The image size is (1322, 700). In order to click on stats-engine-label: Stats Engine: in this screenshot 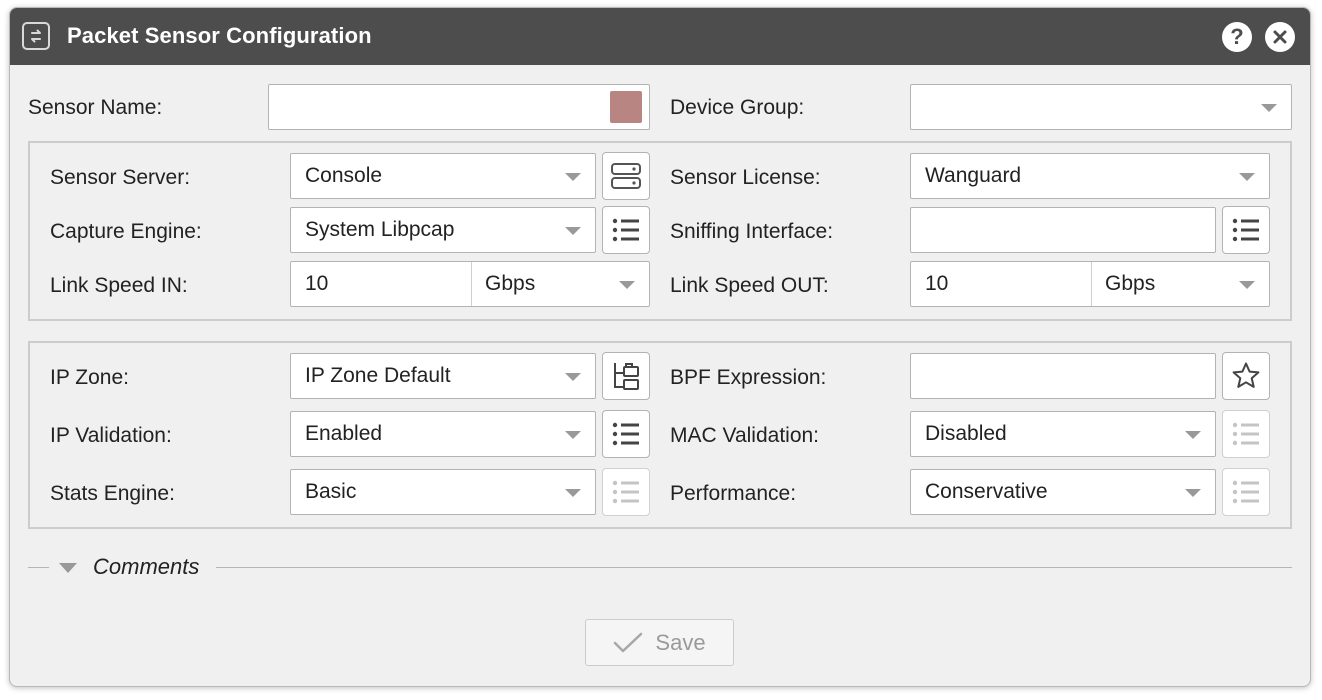, I will do `click(112, 493)`.